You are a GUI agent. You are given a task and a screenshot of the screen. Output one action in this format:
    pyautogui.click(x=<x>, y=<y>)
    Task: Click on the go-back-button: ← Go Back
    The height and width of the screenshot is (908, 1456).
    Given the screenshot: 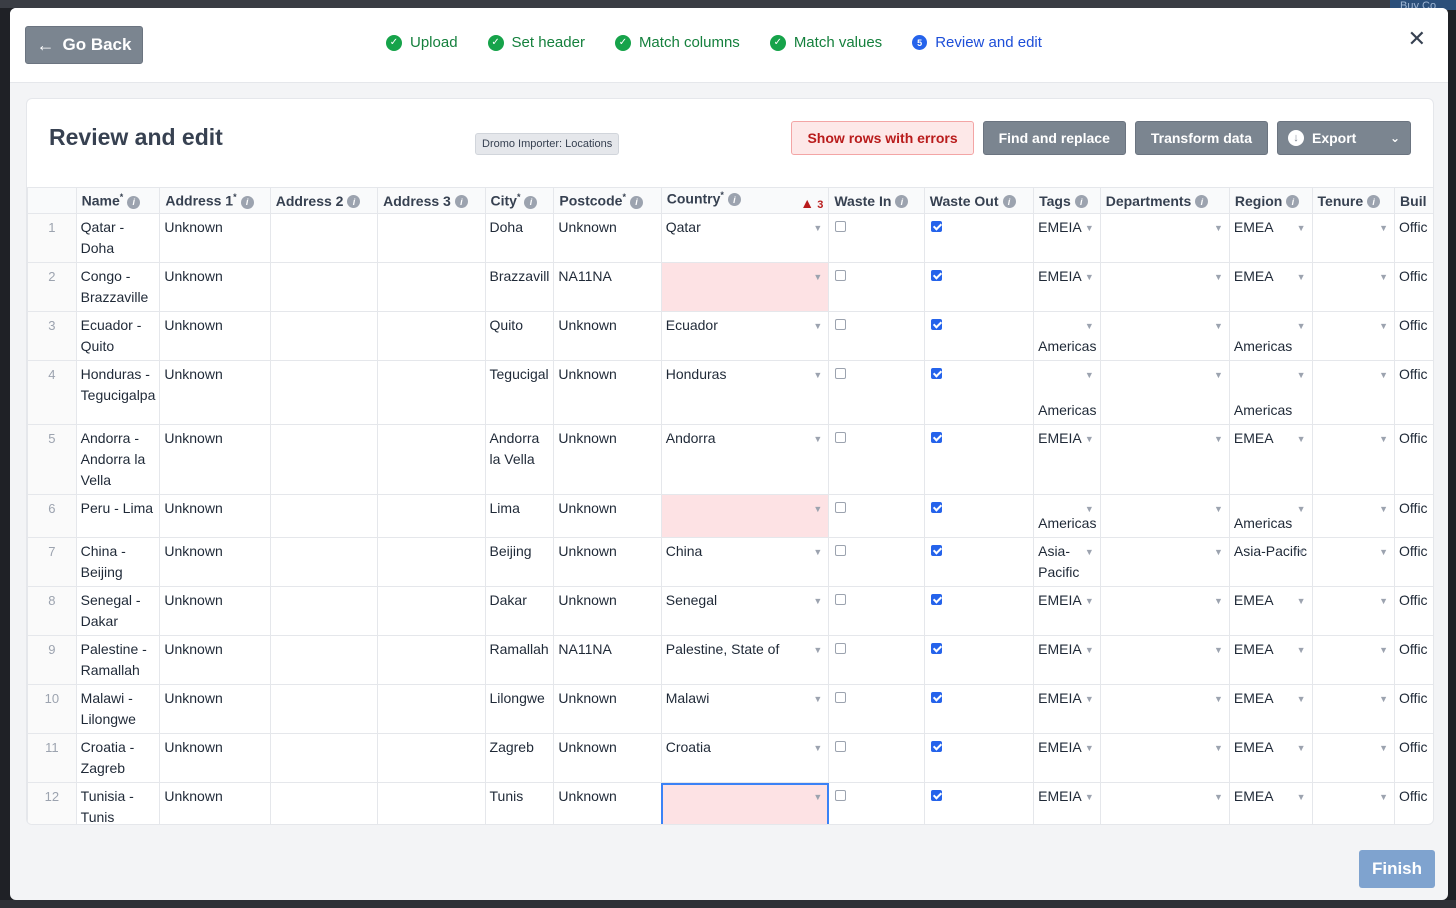 What is the action you would take?
    pyautogui.click(x=84, y=45)
    